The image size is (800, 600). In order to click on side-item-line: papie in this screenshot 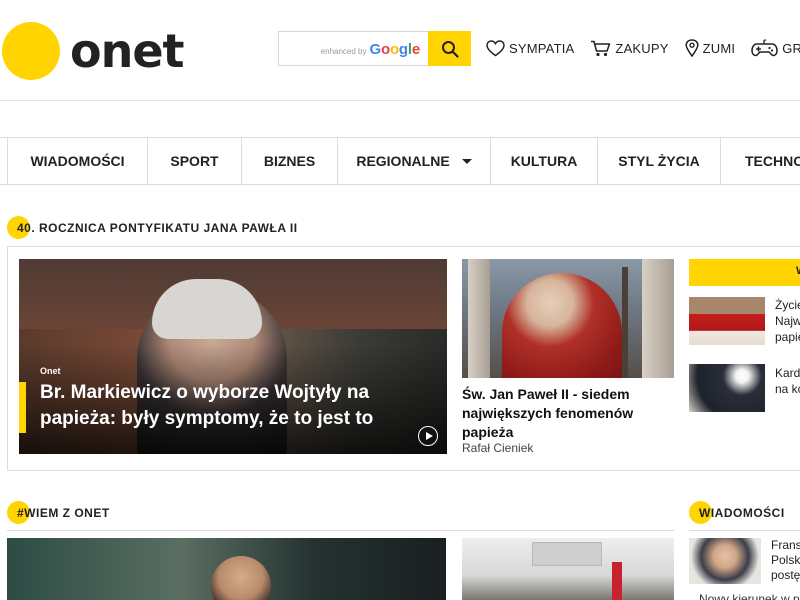, I will do `click(787, 337)`.